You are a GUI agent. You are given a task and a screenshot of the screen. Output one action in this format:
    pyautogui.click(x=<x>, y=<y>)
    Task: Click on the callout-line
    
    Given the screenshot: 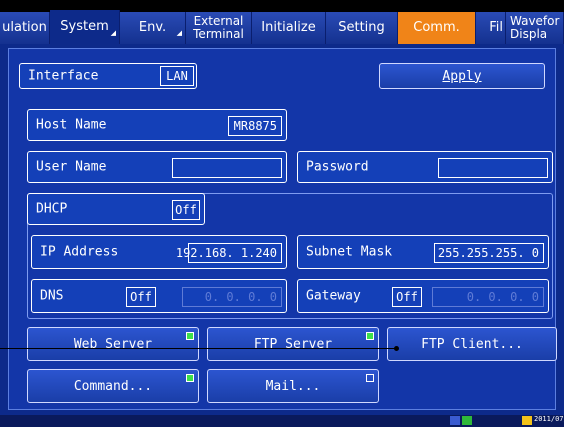 What is the action you would take?
    pyautogui.click(x=199, y=348)
    